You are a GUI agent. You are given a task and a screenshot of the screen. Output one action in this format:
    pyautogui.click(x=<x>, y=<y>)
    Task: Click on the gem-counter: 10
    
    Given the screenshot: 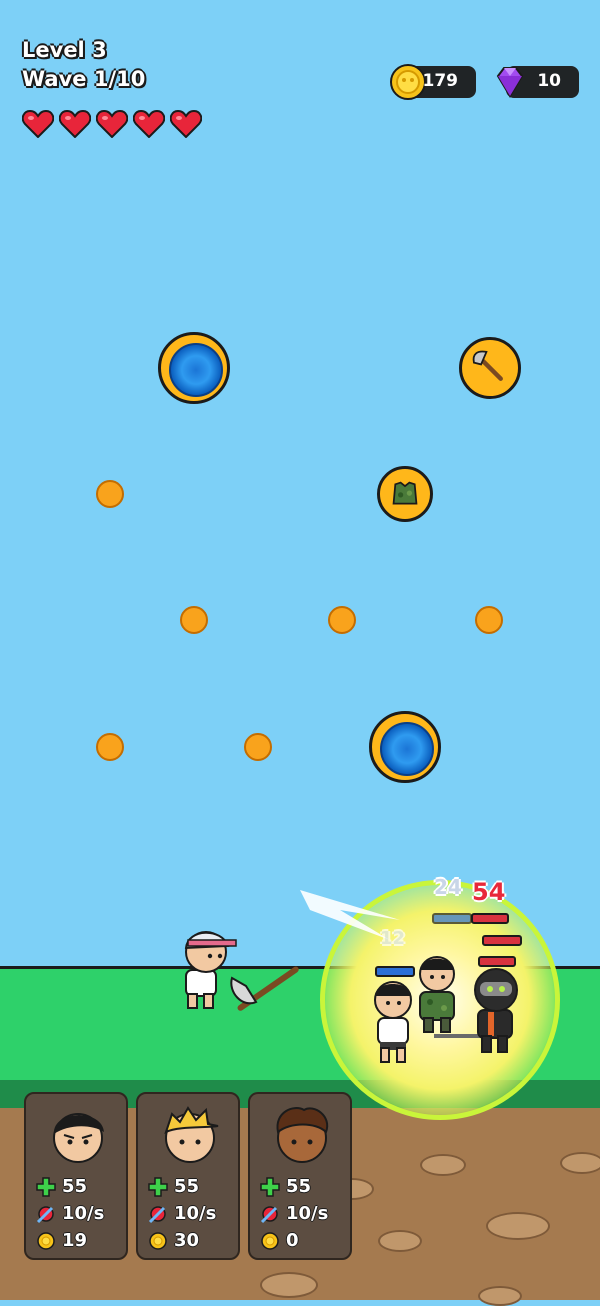 What is the action you would take?
    pyautogui.click(x=537, y=82)
    